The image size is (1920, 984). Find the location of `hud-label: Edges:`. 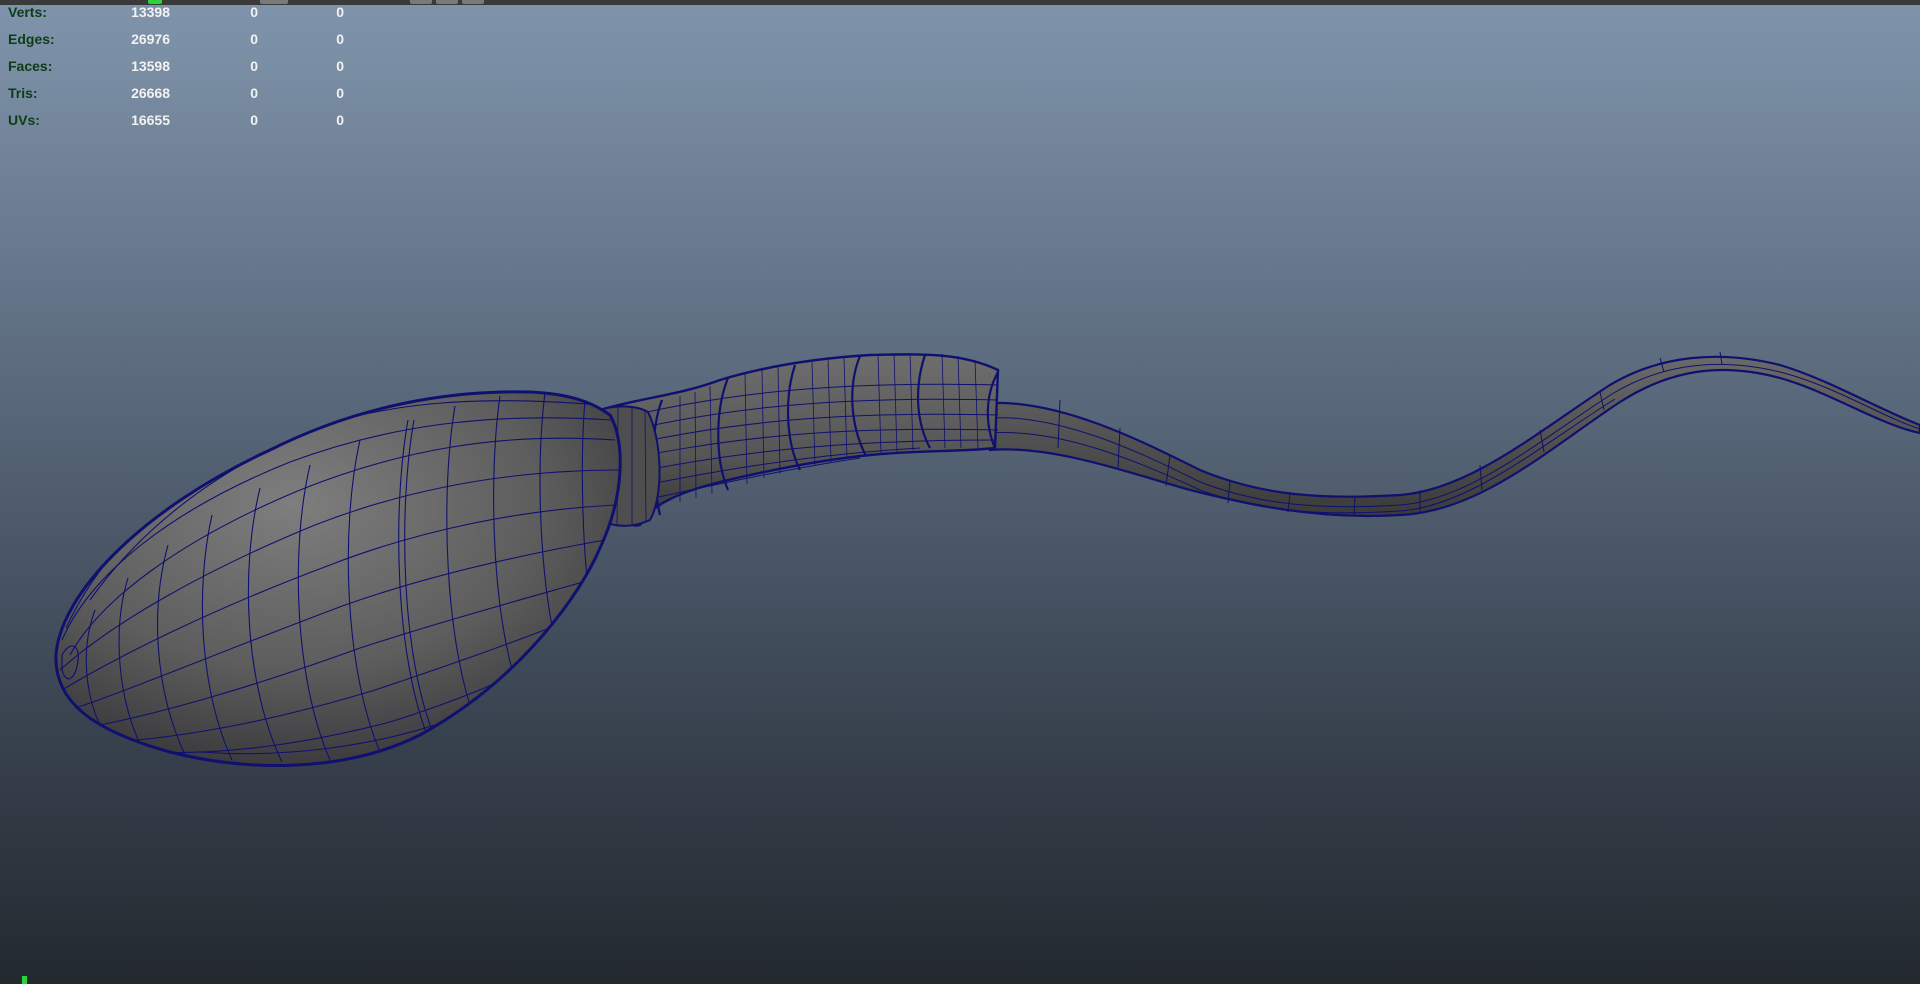

hud-label: Edges: is located at coordinates (31, 39).